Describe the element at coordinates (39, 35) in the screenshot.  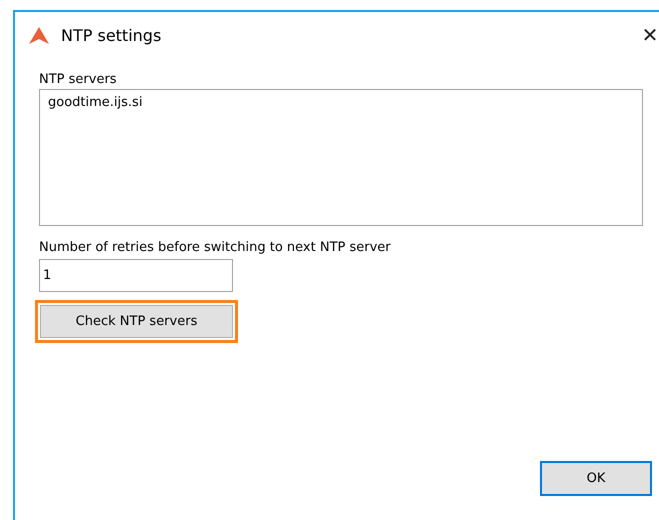
I see `triangle-logo-icon` at that location.